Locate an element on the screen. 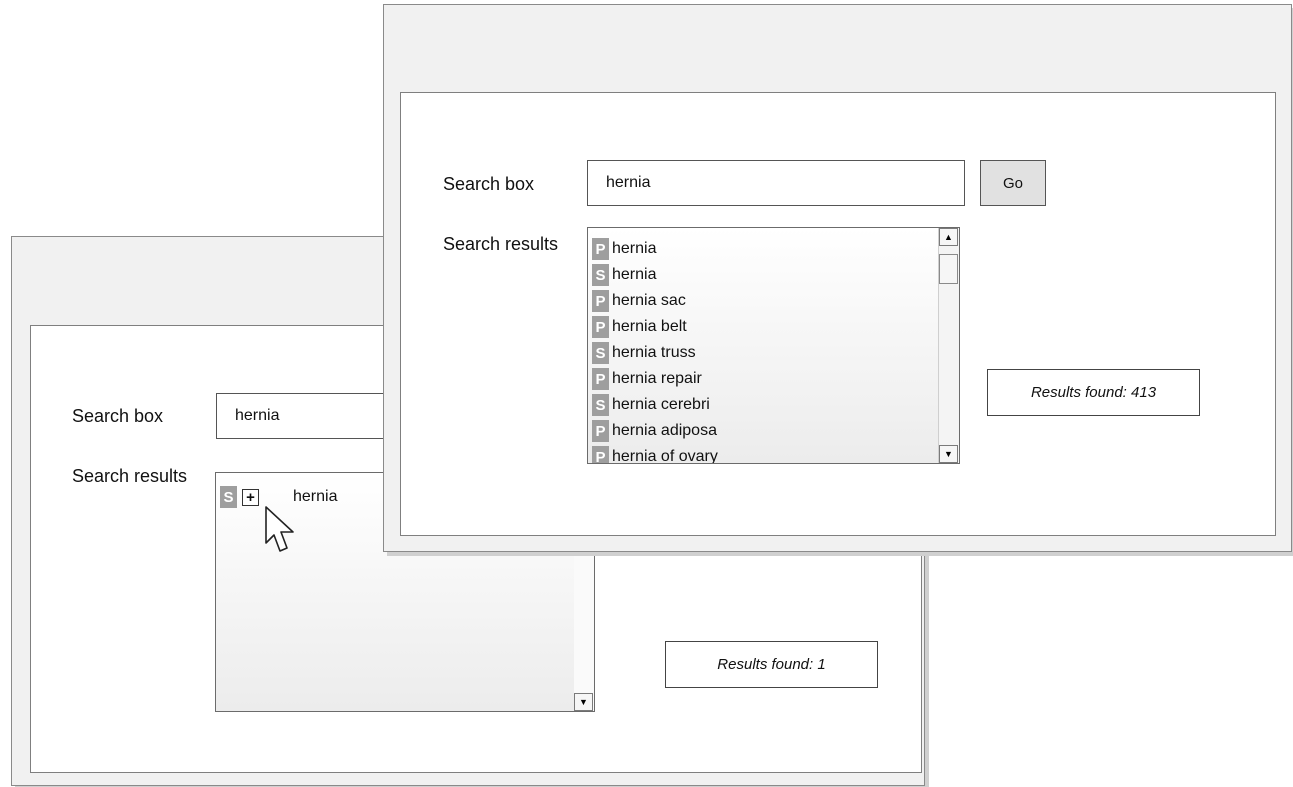 The width and height of the screenshot is (1293, 787). result-label: hernia belt is located at coordinates (649, 326).